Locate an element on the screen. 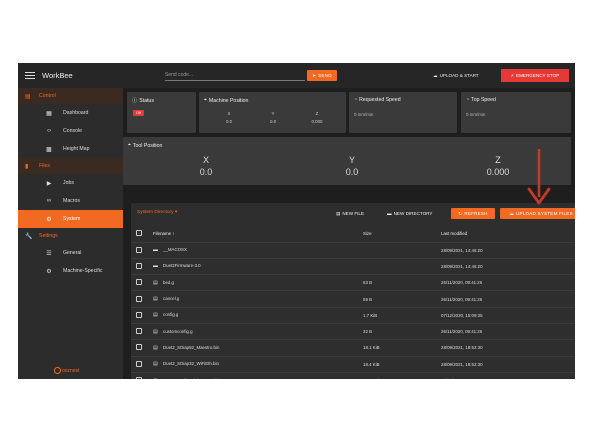 The height and width of the screenshot is (444, 592). last-modified-column-header: Last modified is located at coordinates (508, 234).